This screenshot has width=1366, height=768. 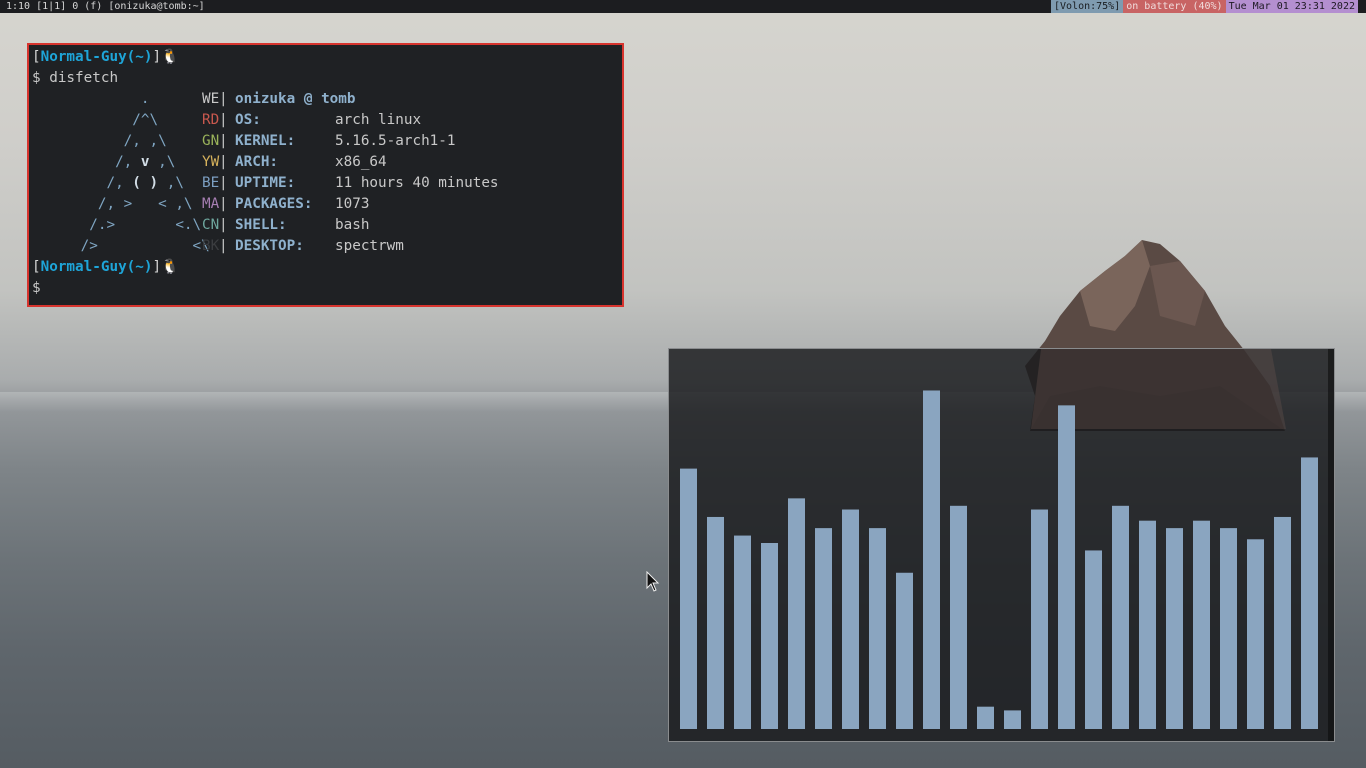 I want to click on info-value: 11 hours 40 minutes, so click(x=417, y=183).